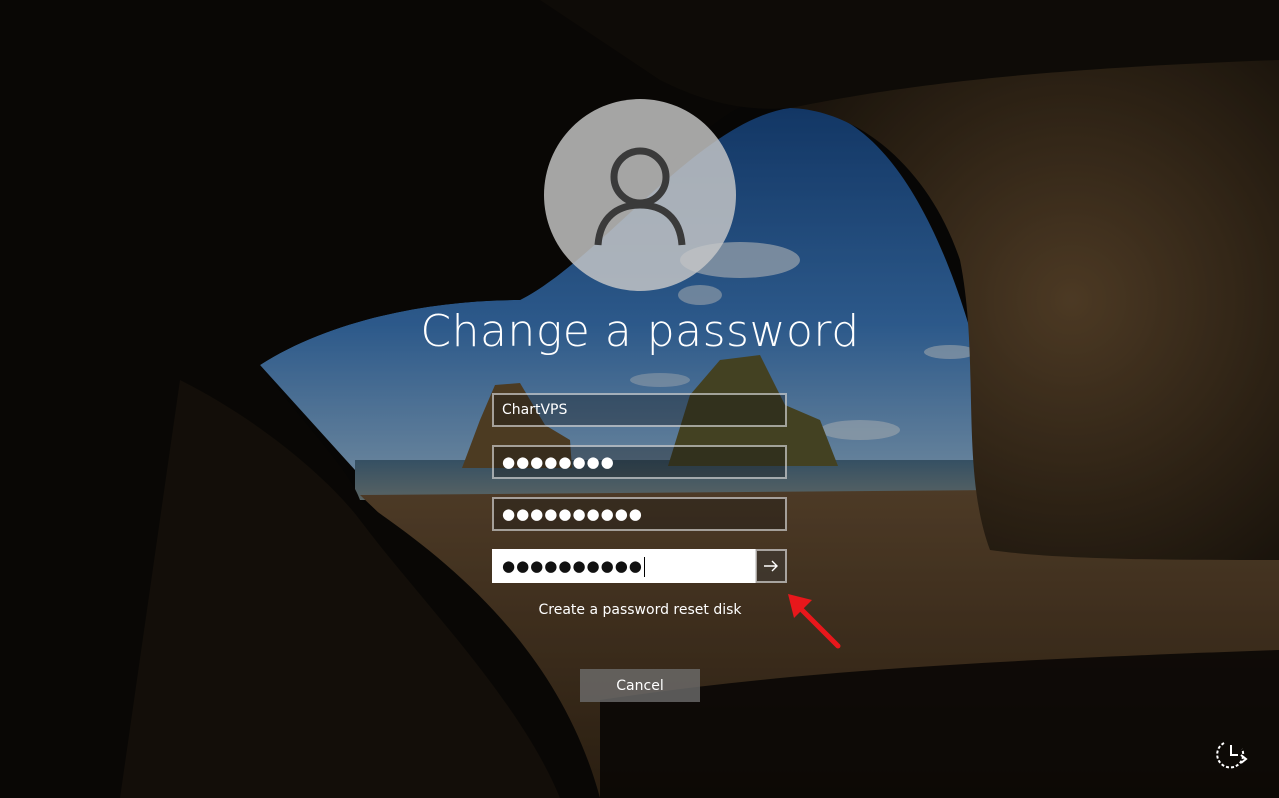  Describe the element at coordinates (640, 685) in the screenshot. I see `cancel-button: Cancel` at that location.